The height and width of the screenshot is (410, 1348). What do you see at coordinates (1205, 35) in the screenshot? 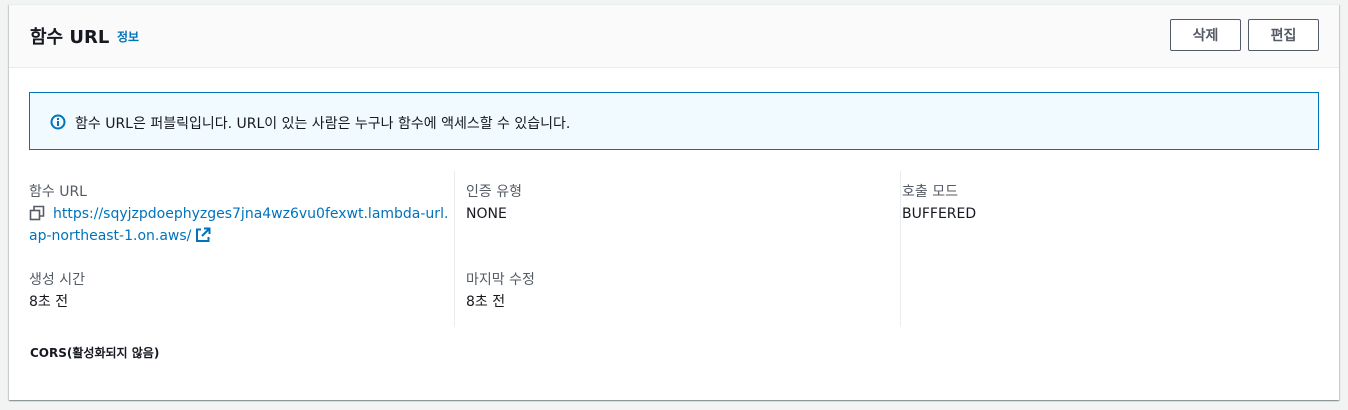
I see `delete-button: 삭제` at bounding box center [1205, 35].